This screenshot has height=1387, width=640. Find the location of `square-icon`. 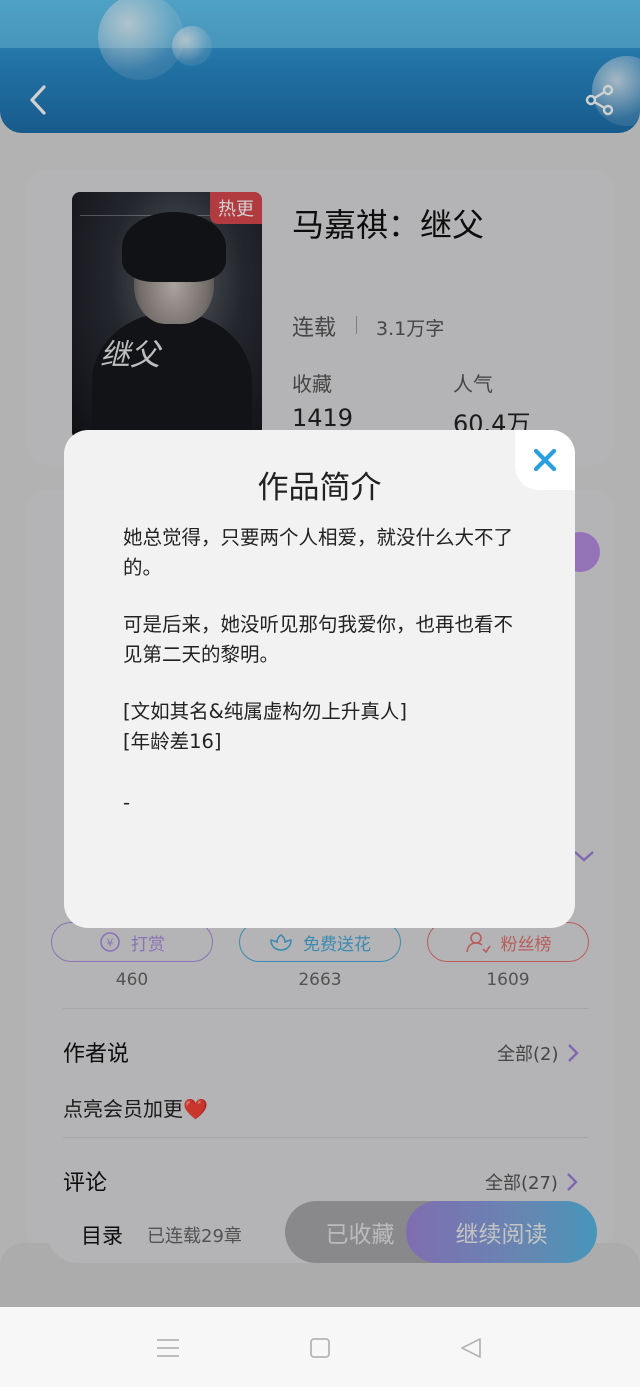

square-icon is located at coordinates (320, 1348).